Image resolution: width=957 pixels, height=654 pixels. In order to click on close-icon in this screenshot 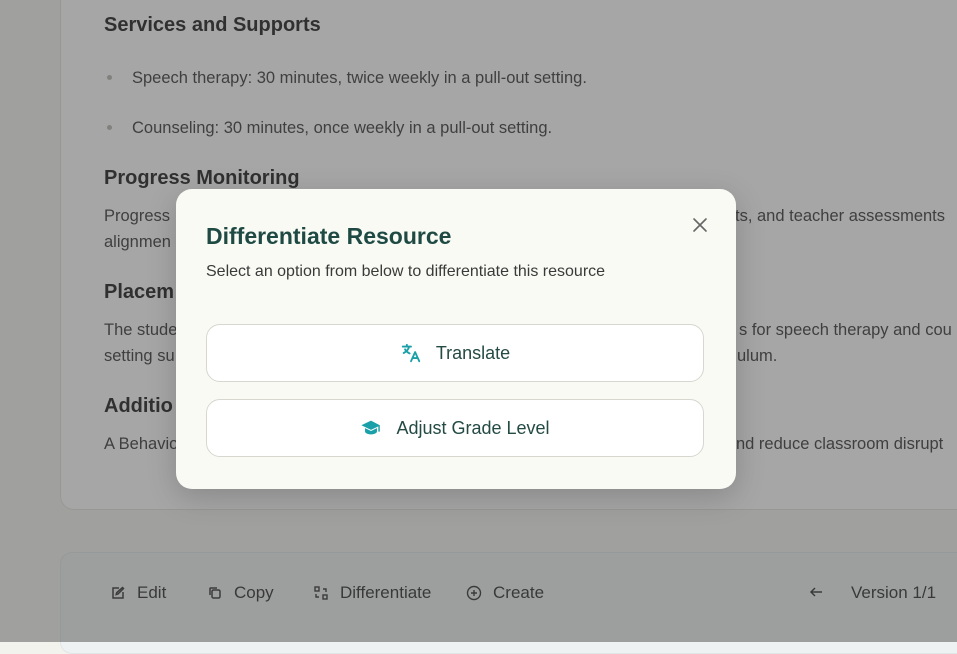, I will do `click(700, 225)`.